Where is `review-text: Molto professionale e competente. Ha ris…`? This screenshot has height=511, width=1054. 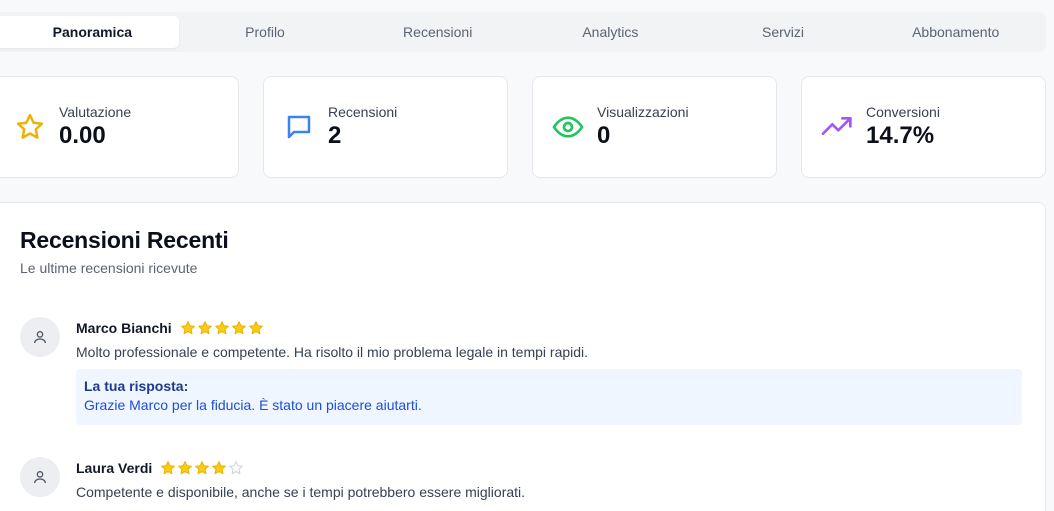 review-text: Molto professionale e competente. Ha ris… is located at coordinates (332, 352).